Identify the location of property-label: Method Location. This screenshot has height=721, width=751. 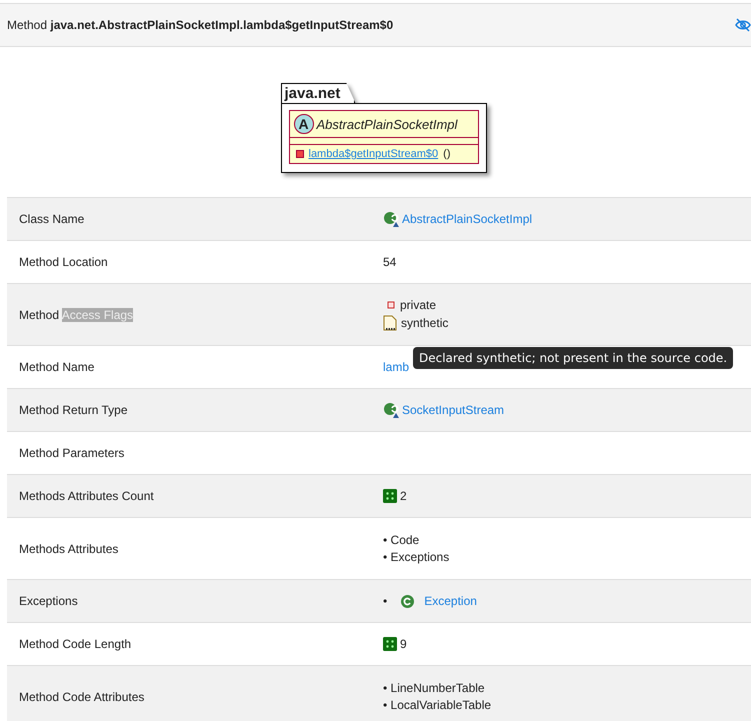
(64, 262).